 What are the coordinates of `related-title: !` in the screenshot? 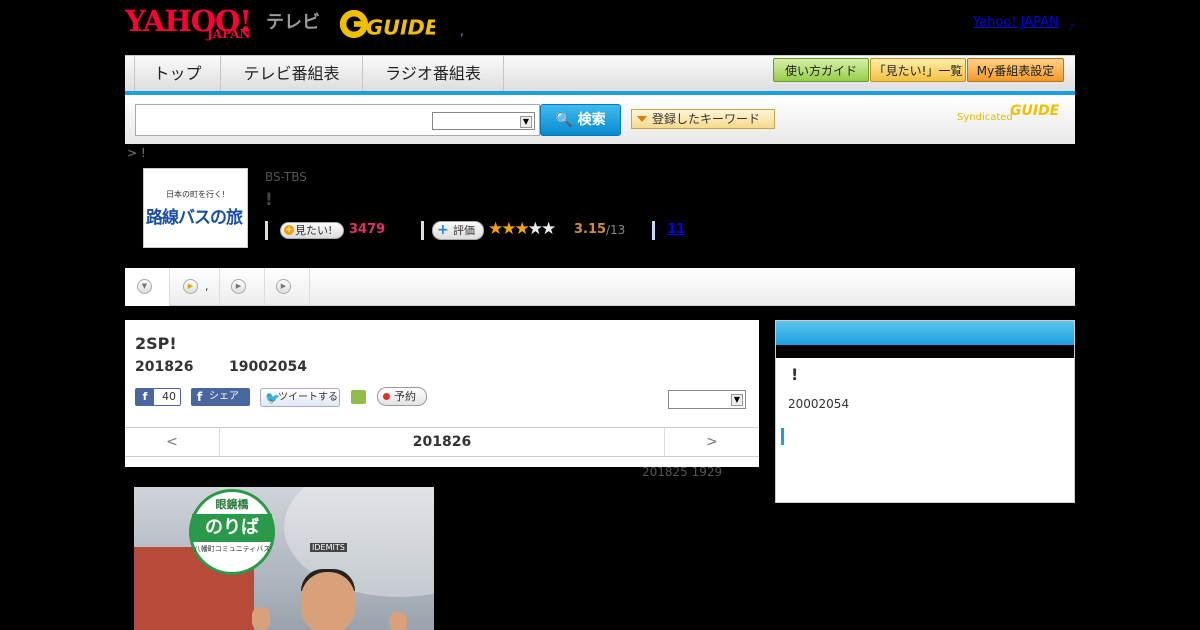 It's located at (794, 374).